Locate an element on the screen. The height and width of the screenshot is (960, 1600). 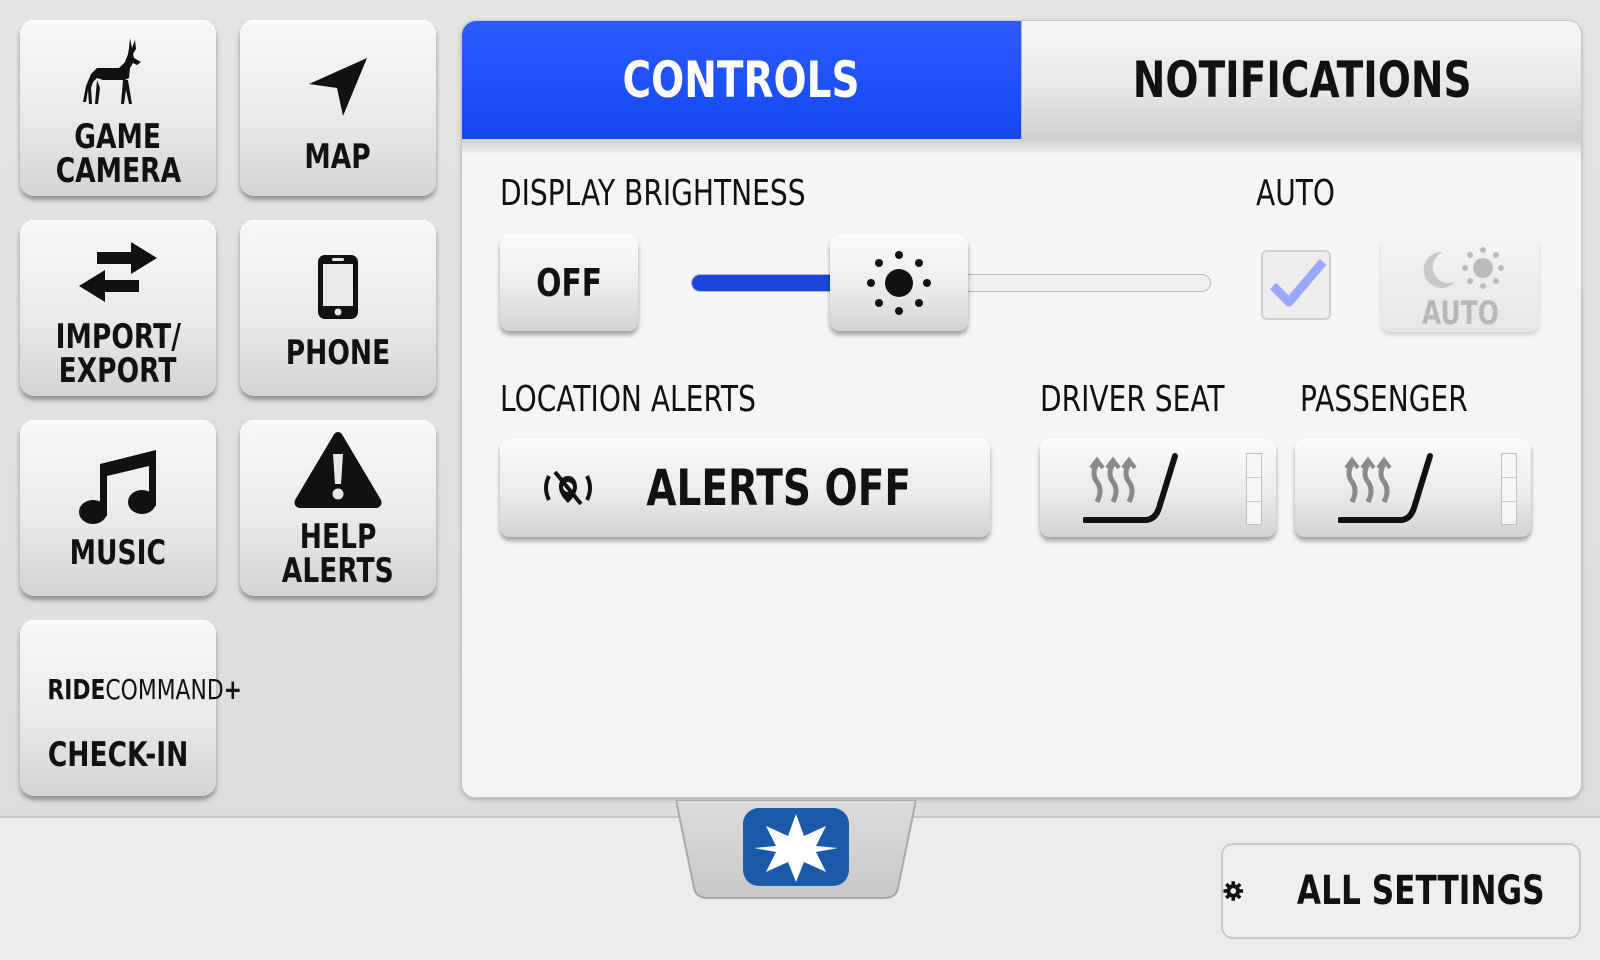
auto-button-label: AUTO is located at coordinates (1460, 313).